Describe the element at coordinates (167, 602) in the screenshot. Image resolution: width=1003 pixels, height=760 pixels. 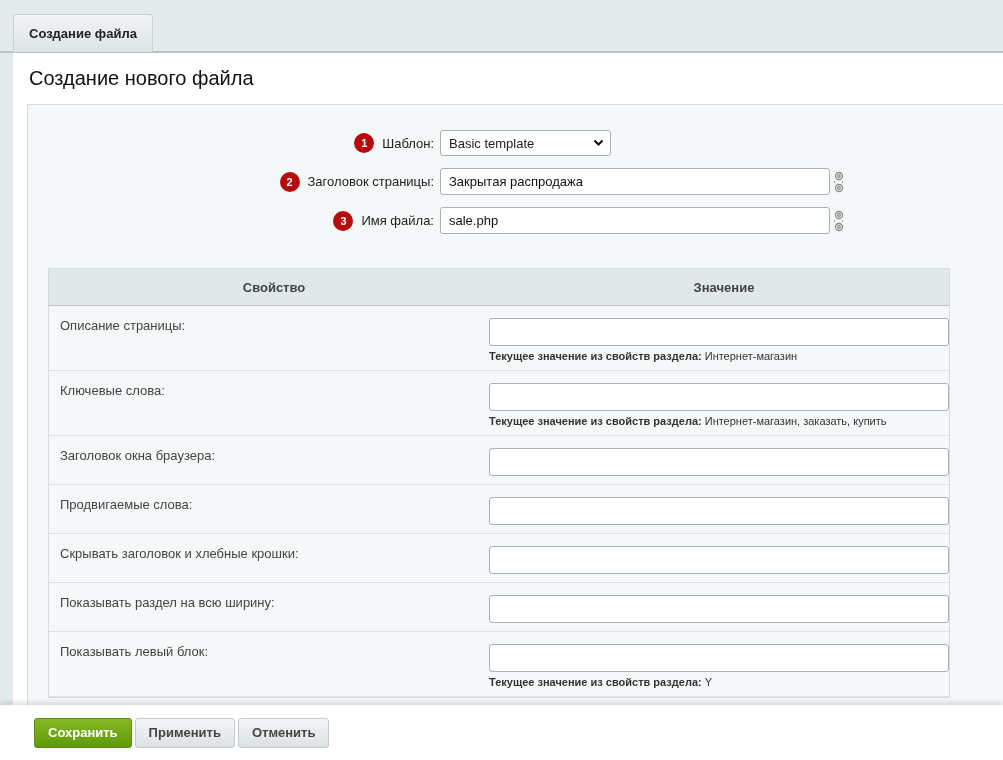
I see `property-label: Показывать раздел на всю ширину:` at that location.